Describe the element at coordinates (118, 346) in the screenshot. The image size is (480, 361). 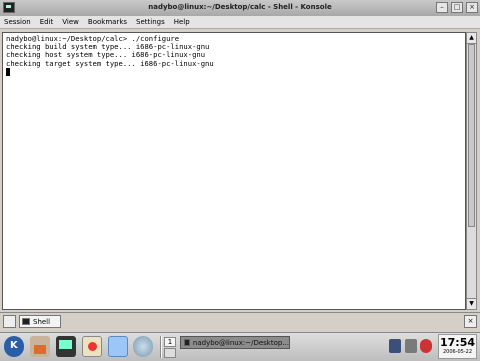
I see `mail-icon` at that location.